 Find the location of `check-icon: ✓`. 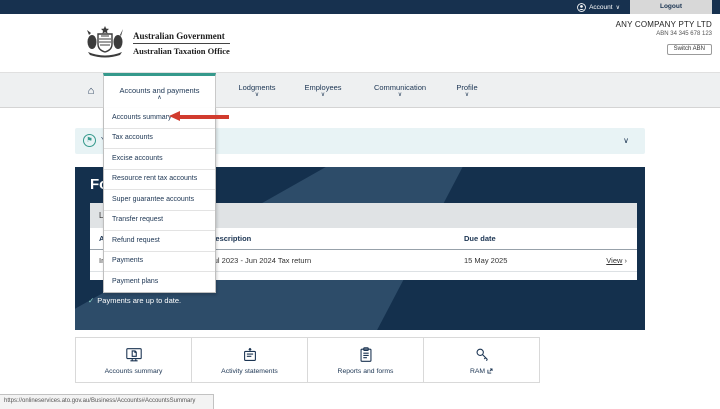

check-icon: ✓ is located at coordinates (91, 300).